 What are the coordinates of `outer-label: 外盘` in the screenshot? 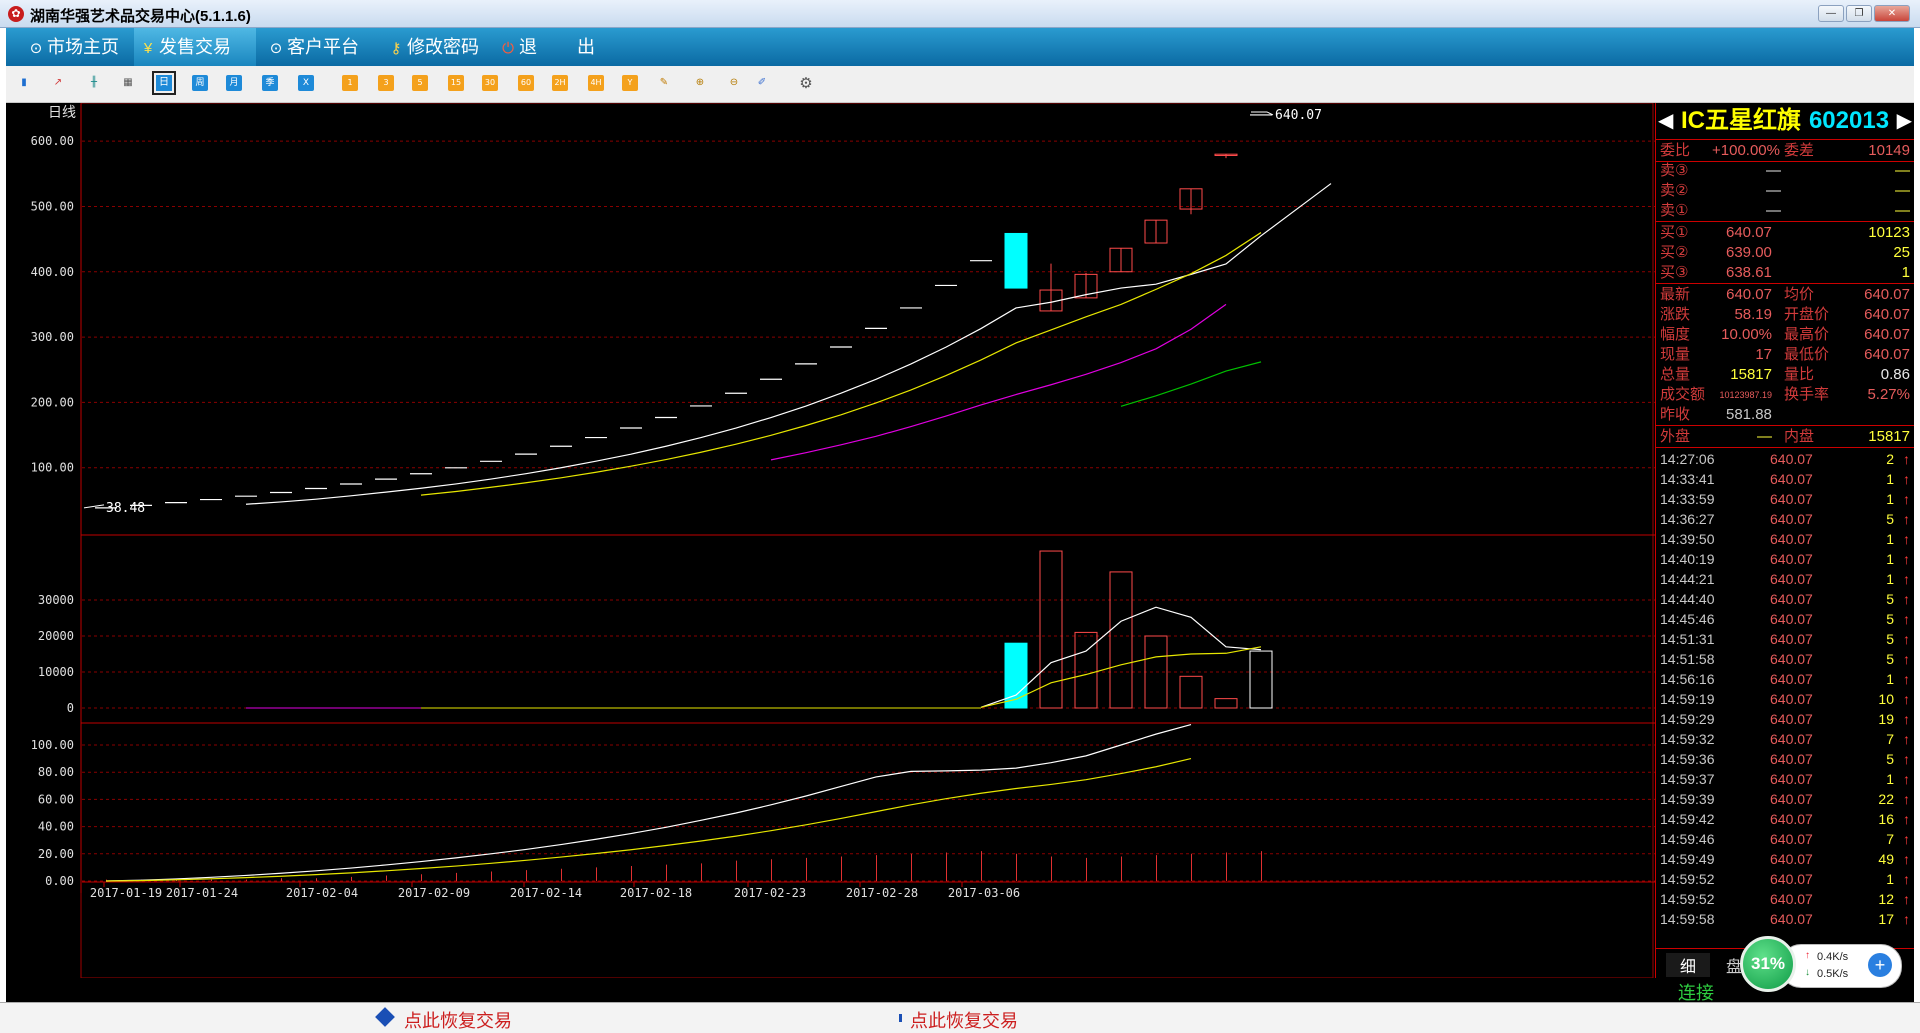 It's located at (1675, 436).